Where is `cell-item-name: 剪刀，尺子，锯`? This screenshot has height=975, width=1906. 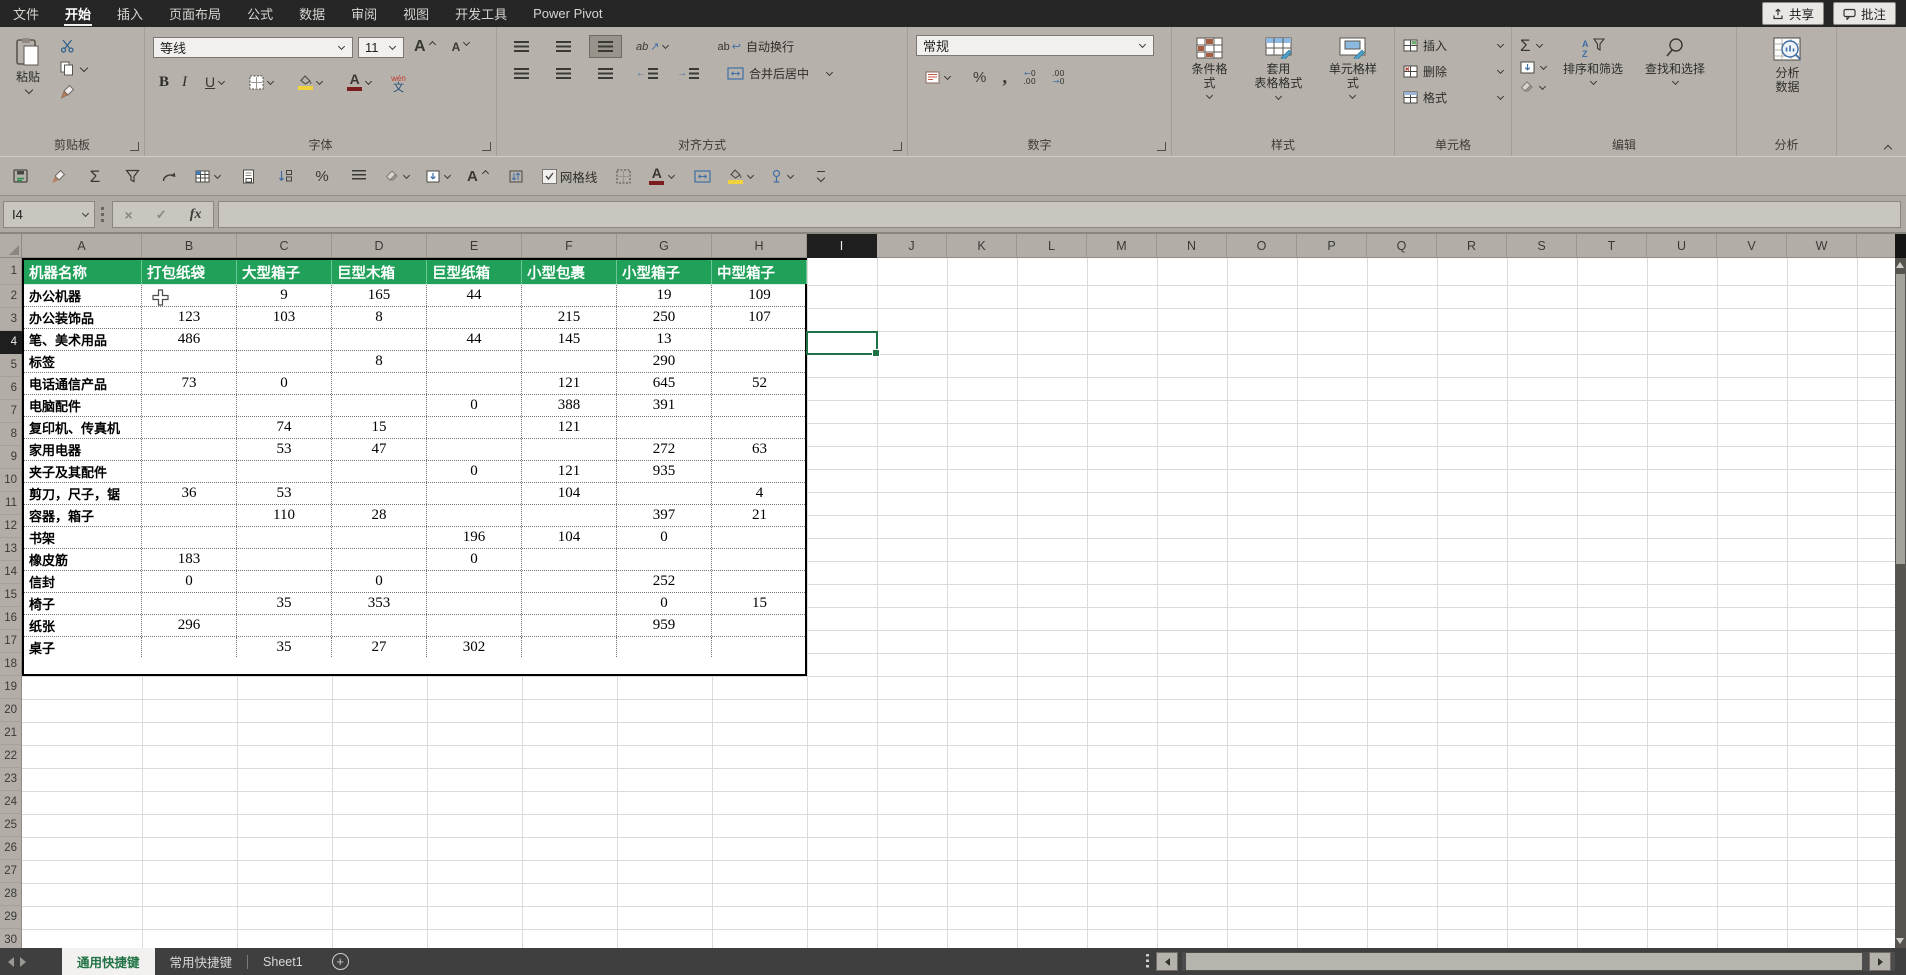 cell-item-name: 剪刀，尺子，锯 is located at coordinates (83, 493).